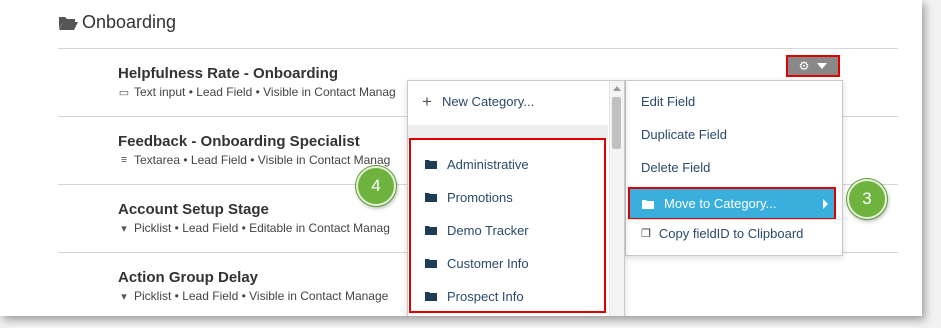 The width and height of the screenshot is (941, 328). Describe the element at coordinates (616, 198) in the screenshot. I see `submenu-scrollbar` at that location.